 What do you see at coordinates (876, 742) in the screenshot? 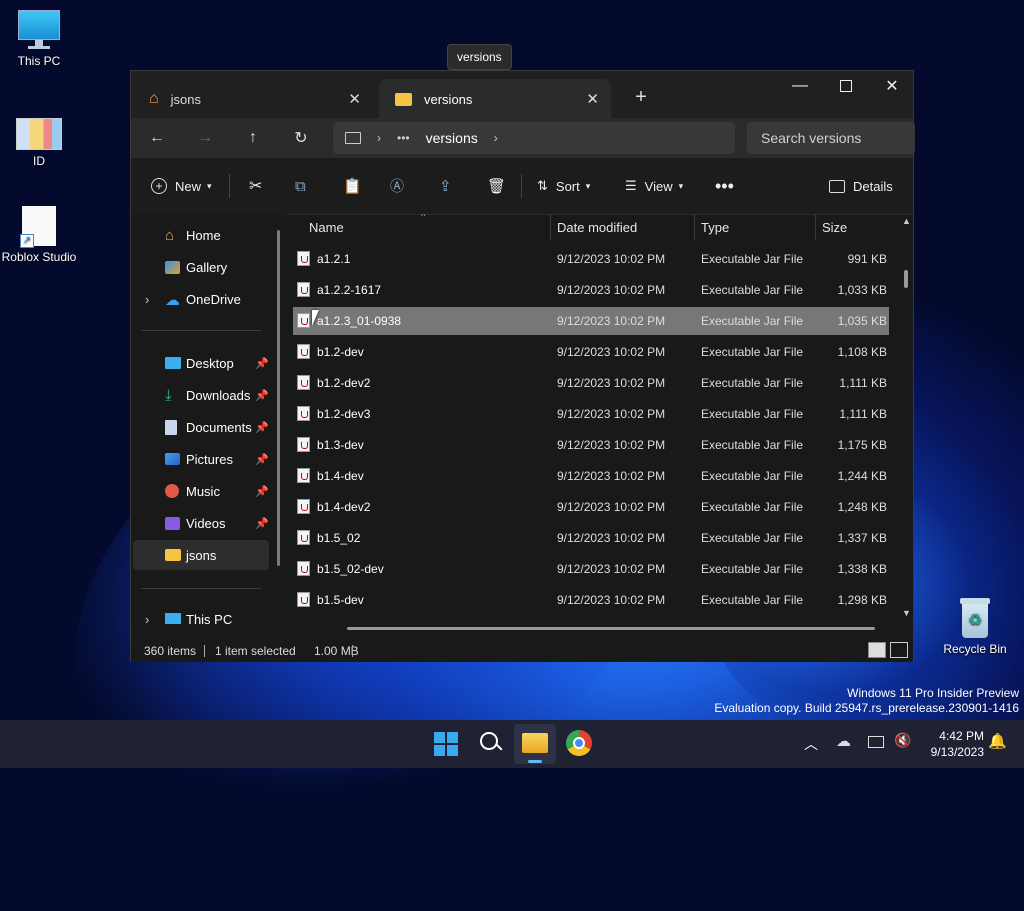
I see `network-icon` at bounding box center [876, 742].